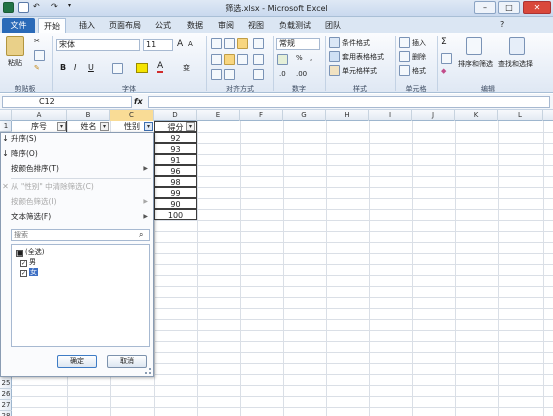 The width and height of the screenshot is (553, 416). I want to click on format-as-table-icon, so click(334, 56).